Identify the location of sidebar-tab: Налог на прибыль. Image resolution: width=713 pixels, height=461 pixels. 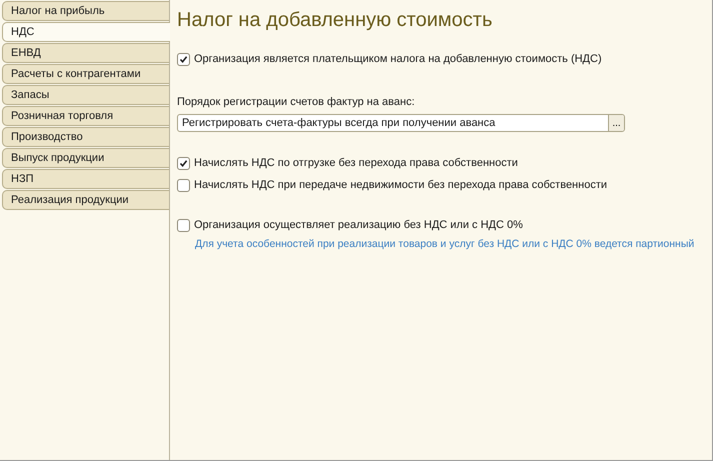
(85, 11).